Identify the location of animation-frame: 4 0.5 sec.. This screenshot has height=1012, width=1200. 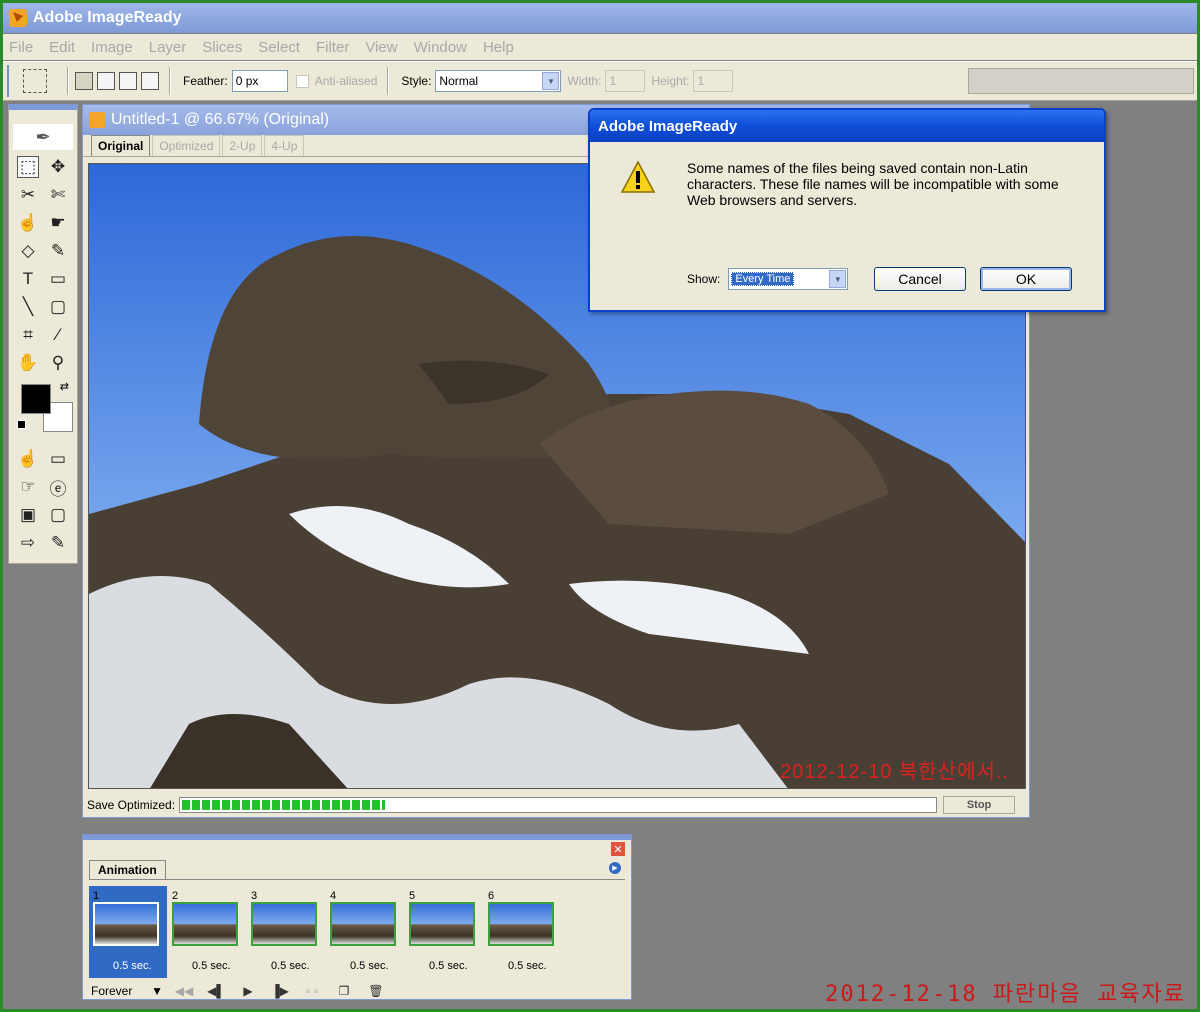
(365, 932).